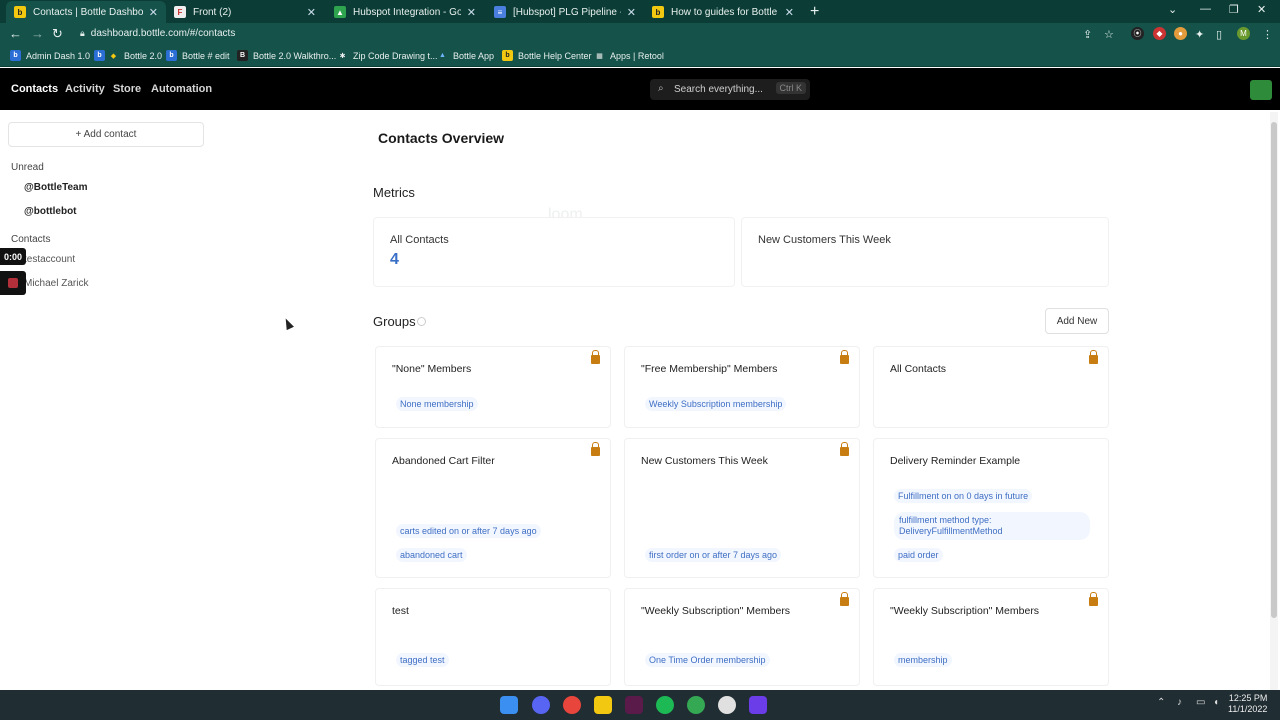  What do you see at coordinates (465, 55) in the screenshot?
I see `bookmark-item: ▲ Bottle App` at bounding box center [465, 55].